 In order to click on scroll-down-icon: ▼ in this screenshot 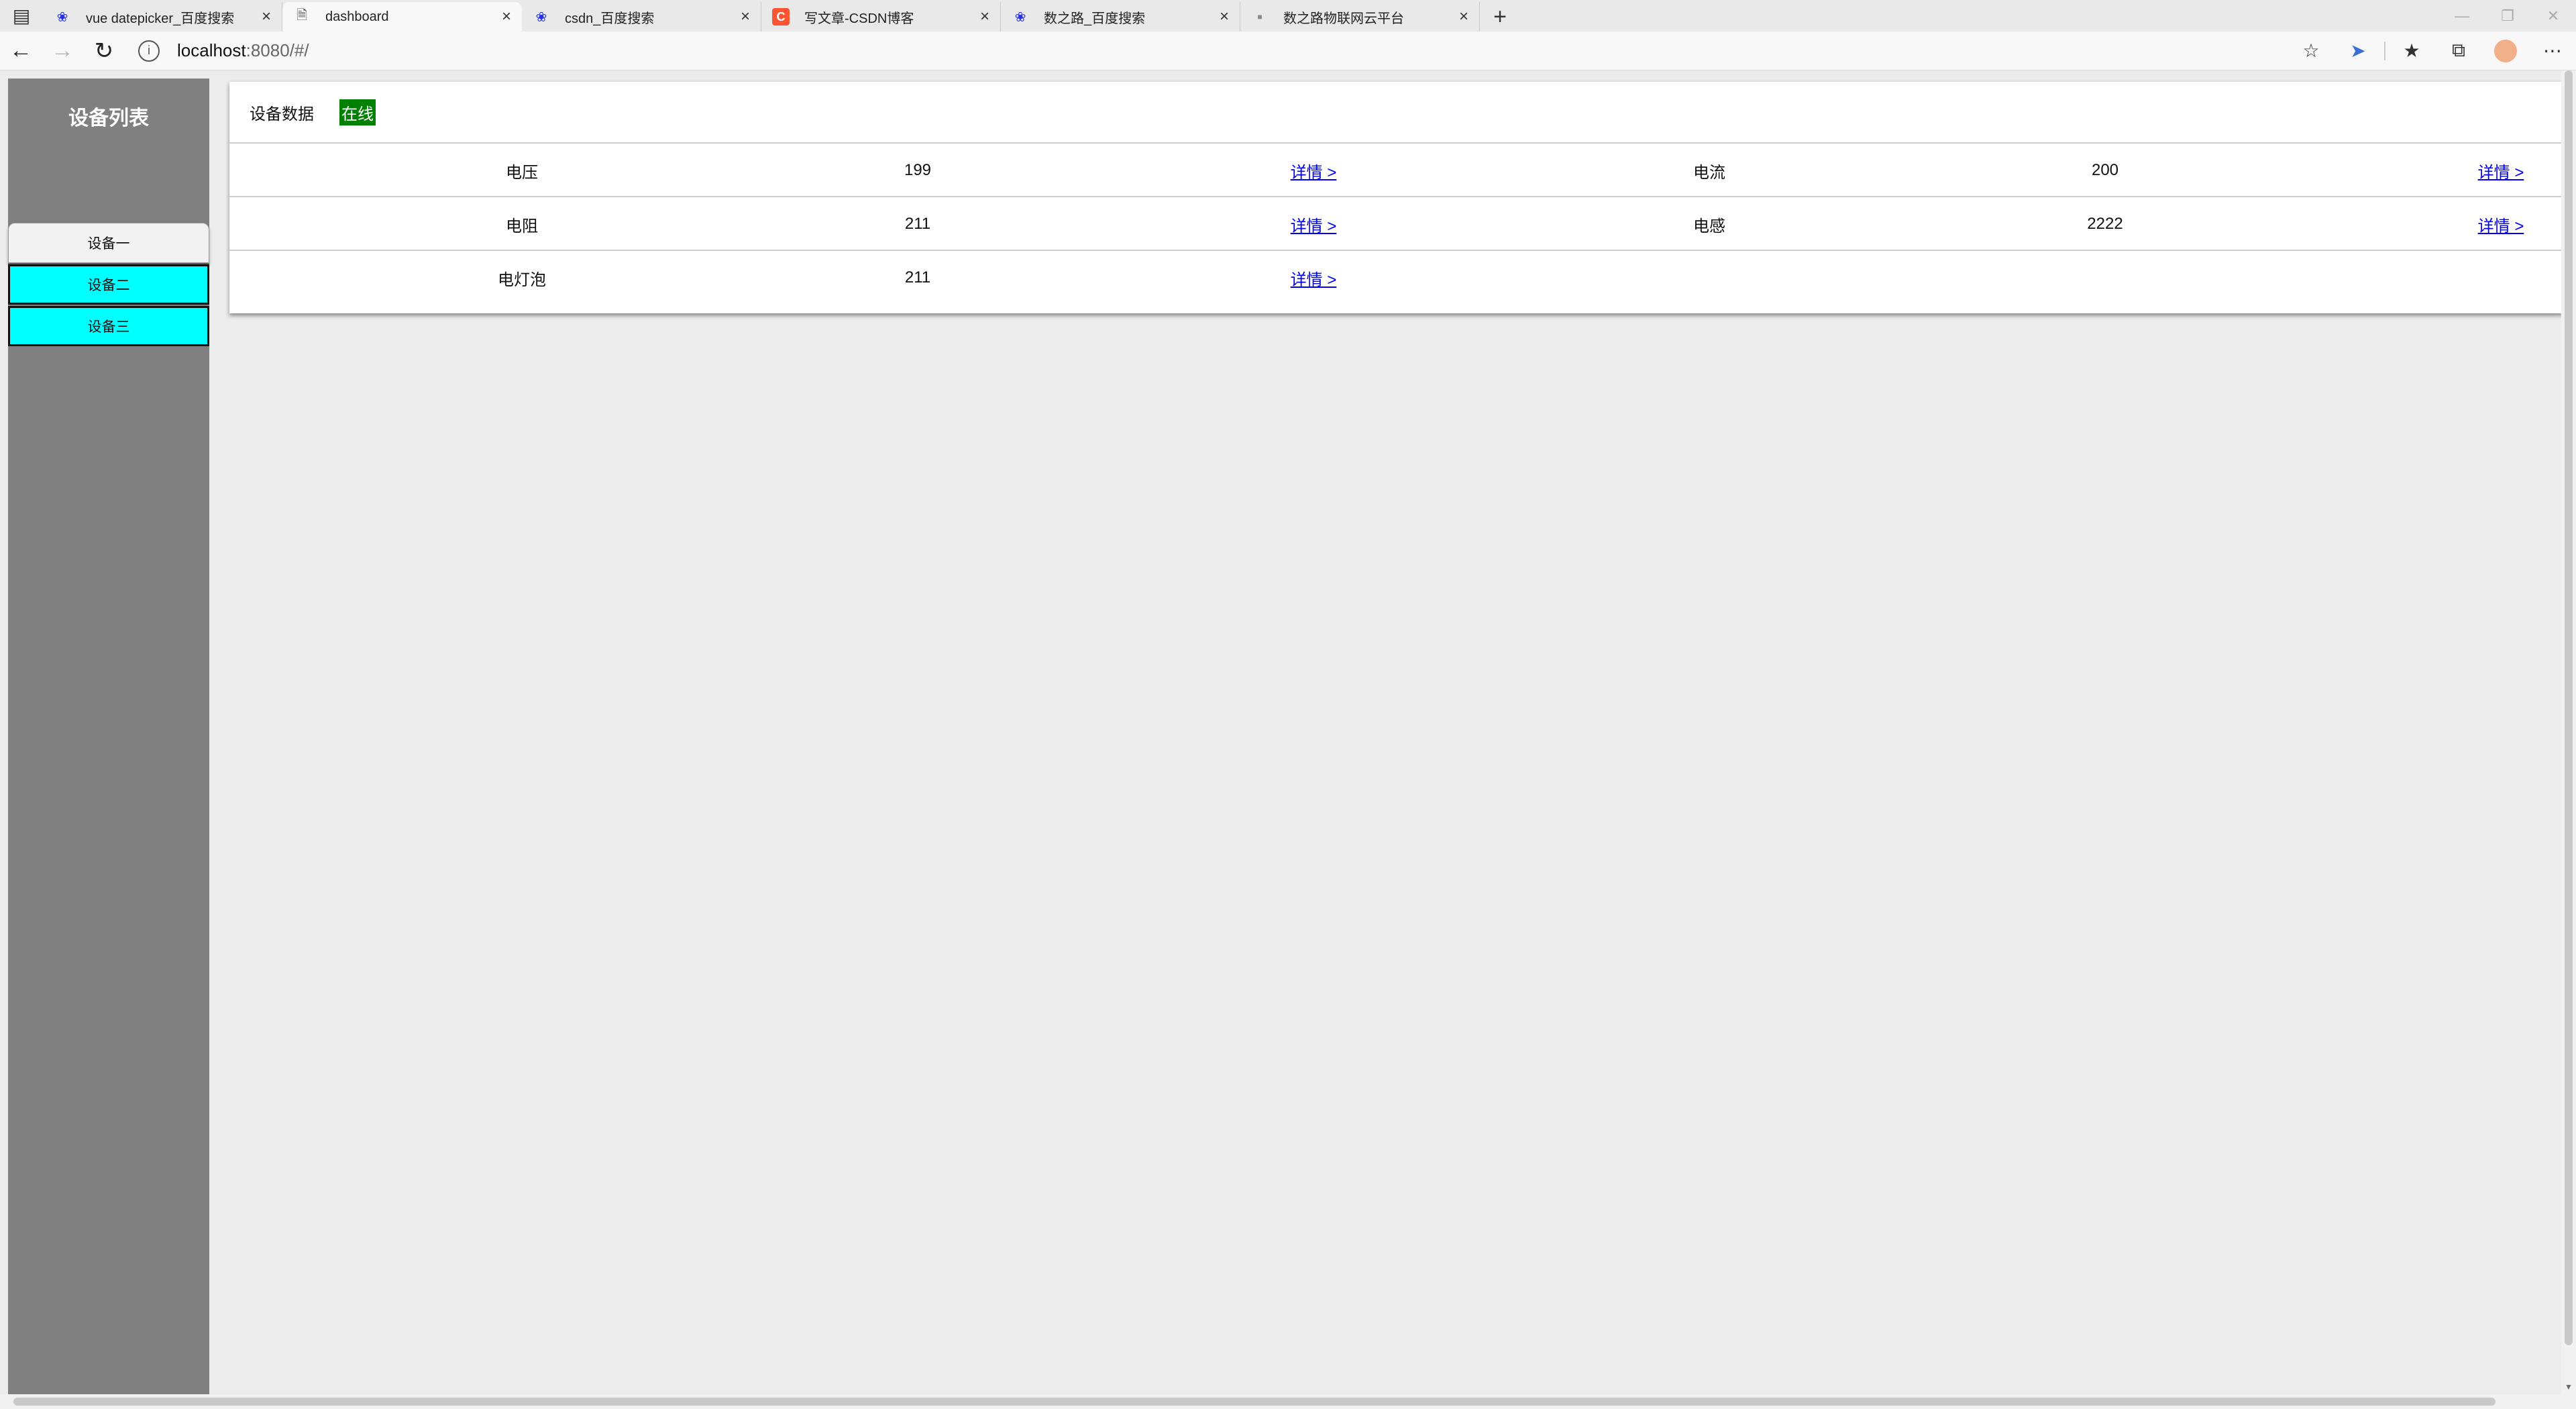, I will do `click(2568, 1389)`.